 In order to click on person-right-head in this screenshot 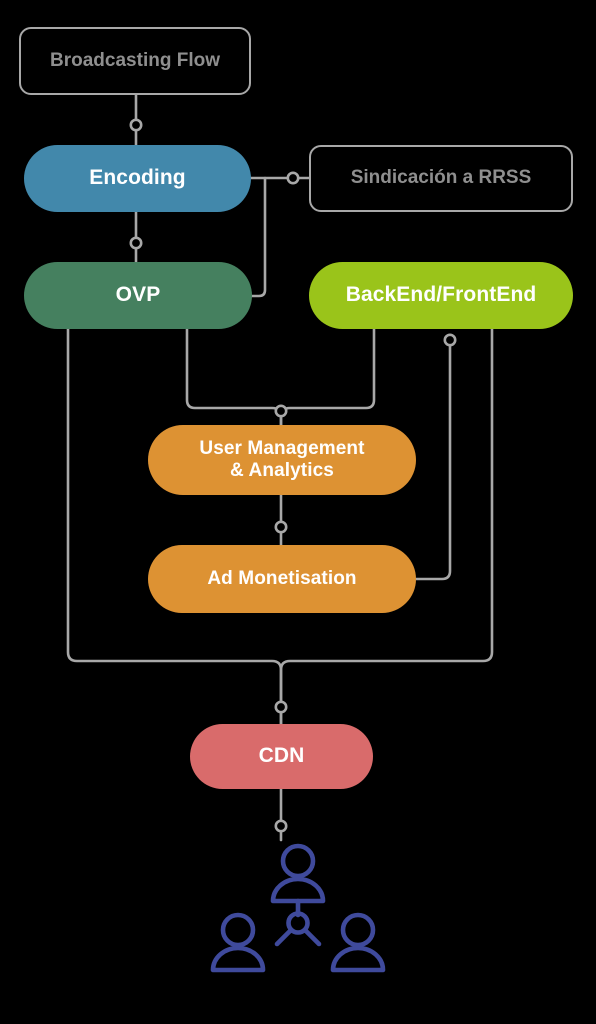, I will do `click(358, 930)`.